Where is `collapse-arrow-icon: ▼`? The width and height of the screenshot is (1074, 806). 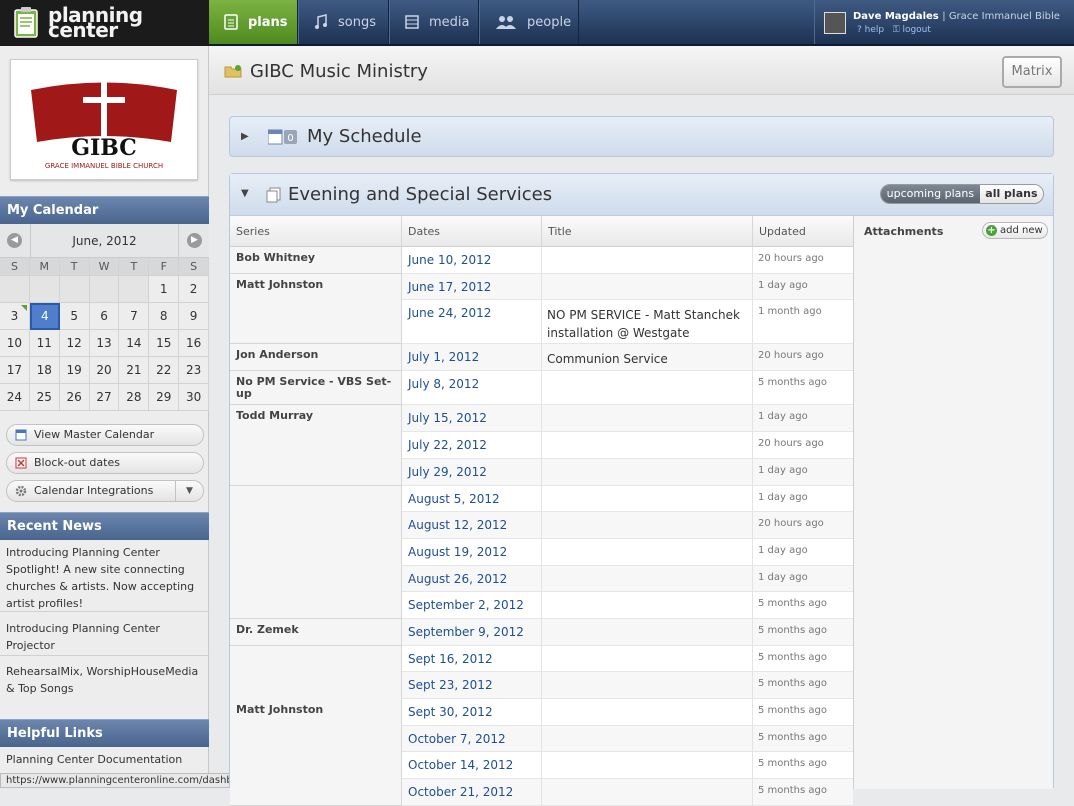
collapse-arrow-icon: ▼ is located at coordinates (245, 193).